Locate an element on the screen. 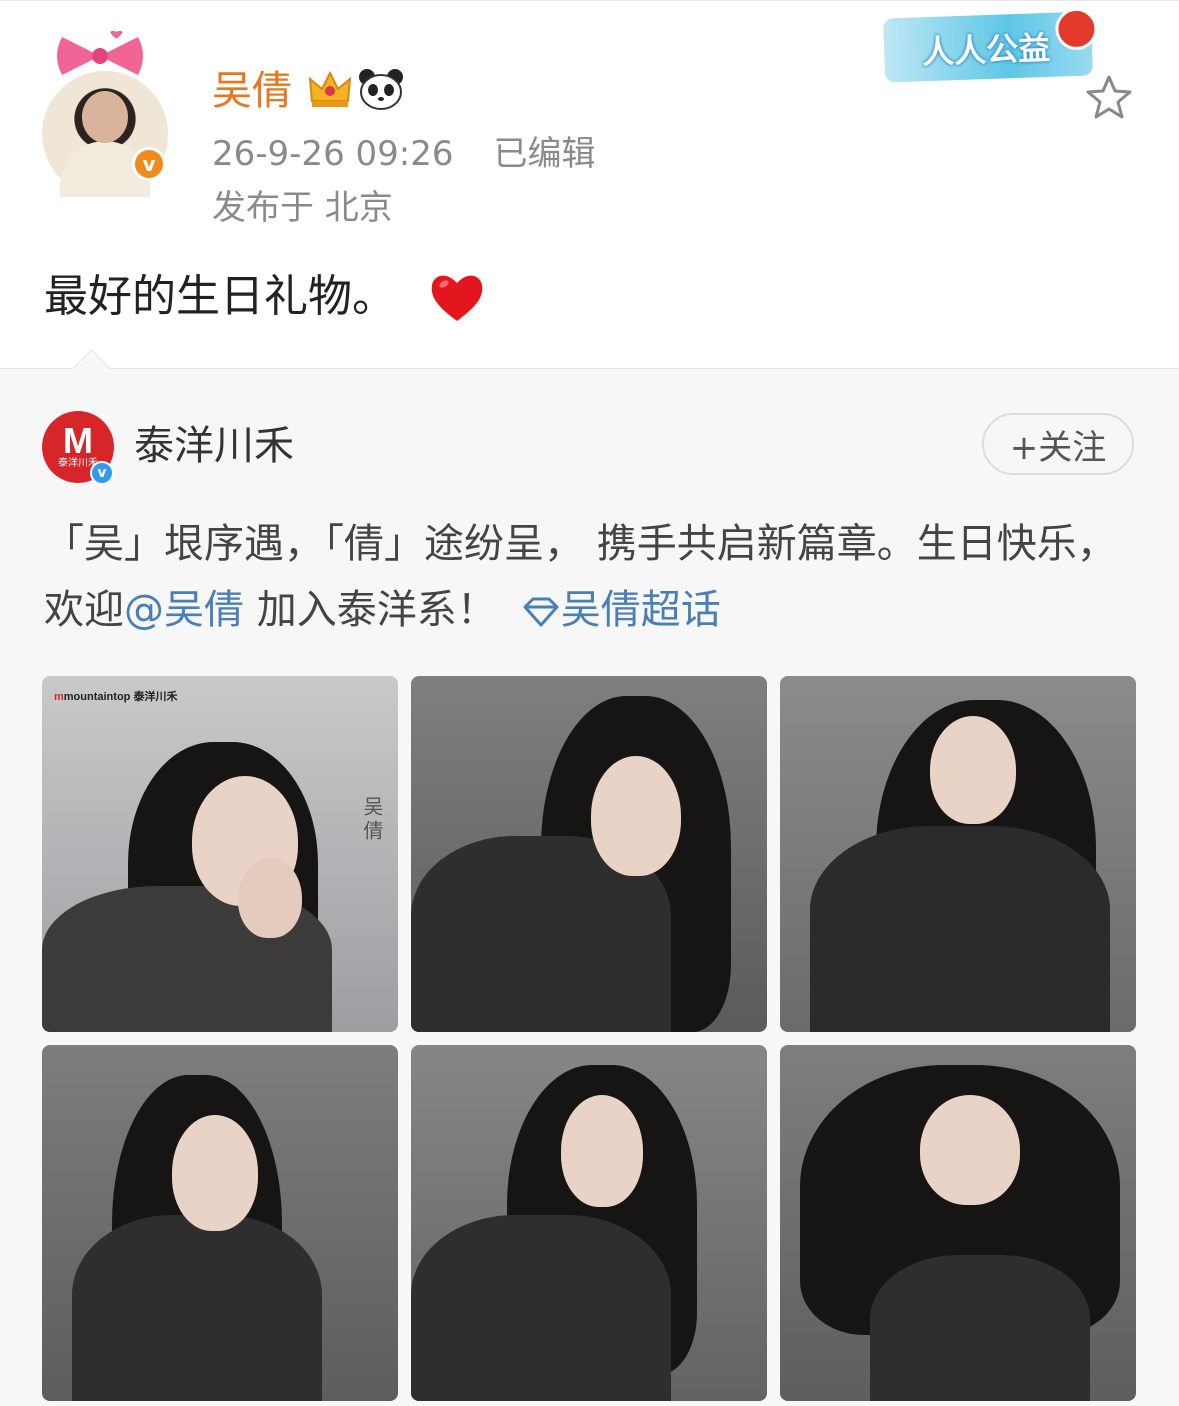 The image size is (1179, 1406). crown-icon is located at coordinates (330, 88).